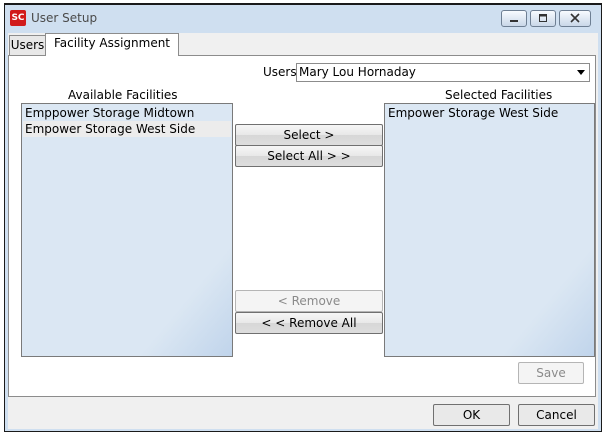 The width and height of the screenshot is (604, 434). I want to click on title-bar: SC User Setup, so click(303, 19).